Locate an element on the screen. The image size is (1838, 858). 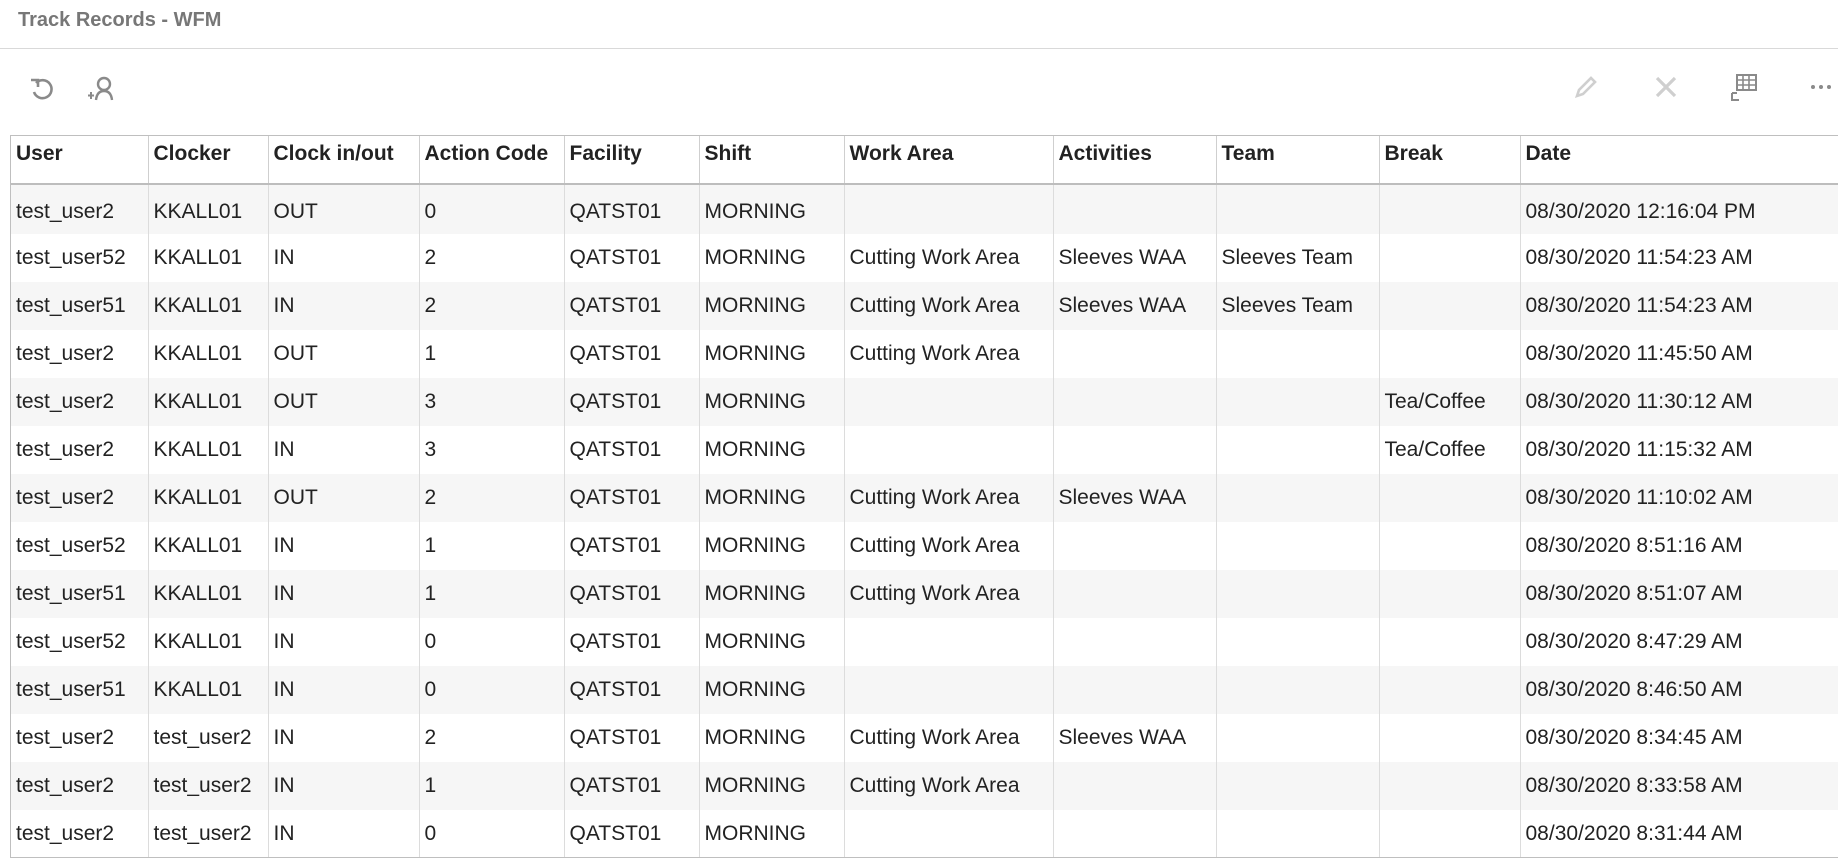
column-header-break: Break is located at coordinates (1450, 160).